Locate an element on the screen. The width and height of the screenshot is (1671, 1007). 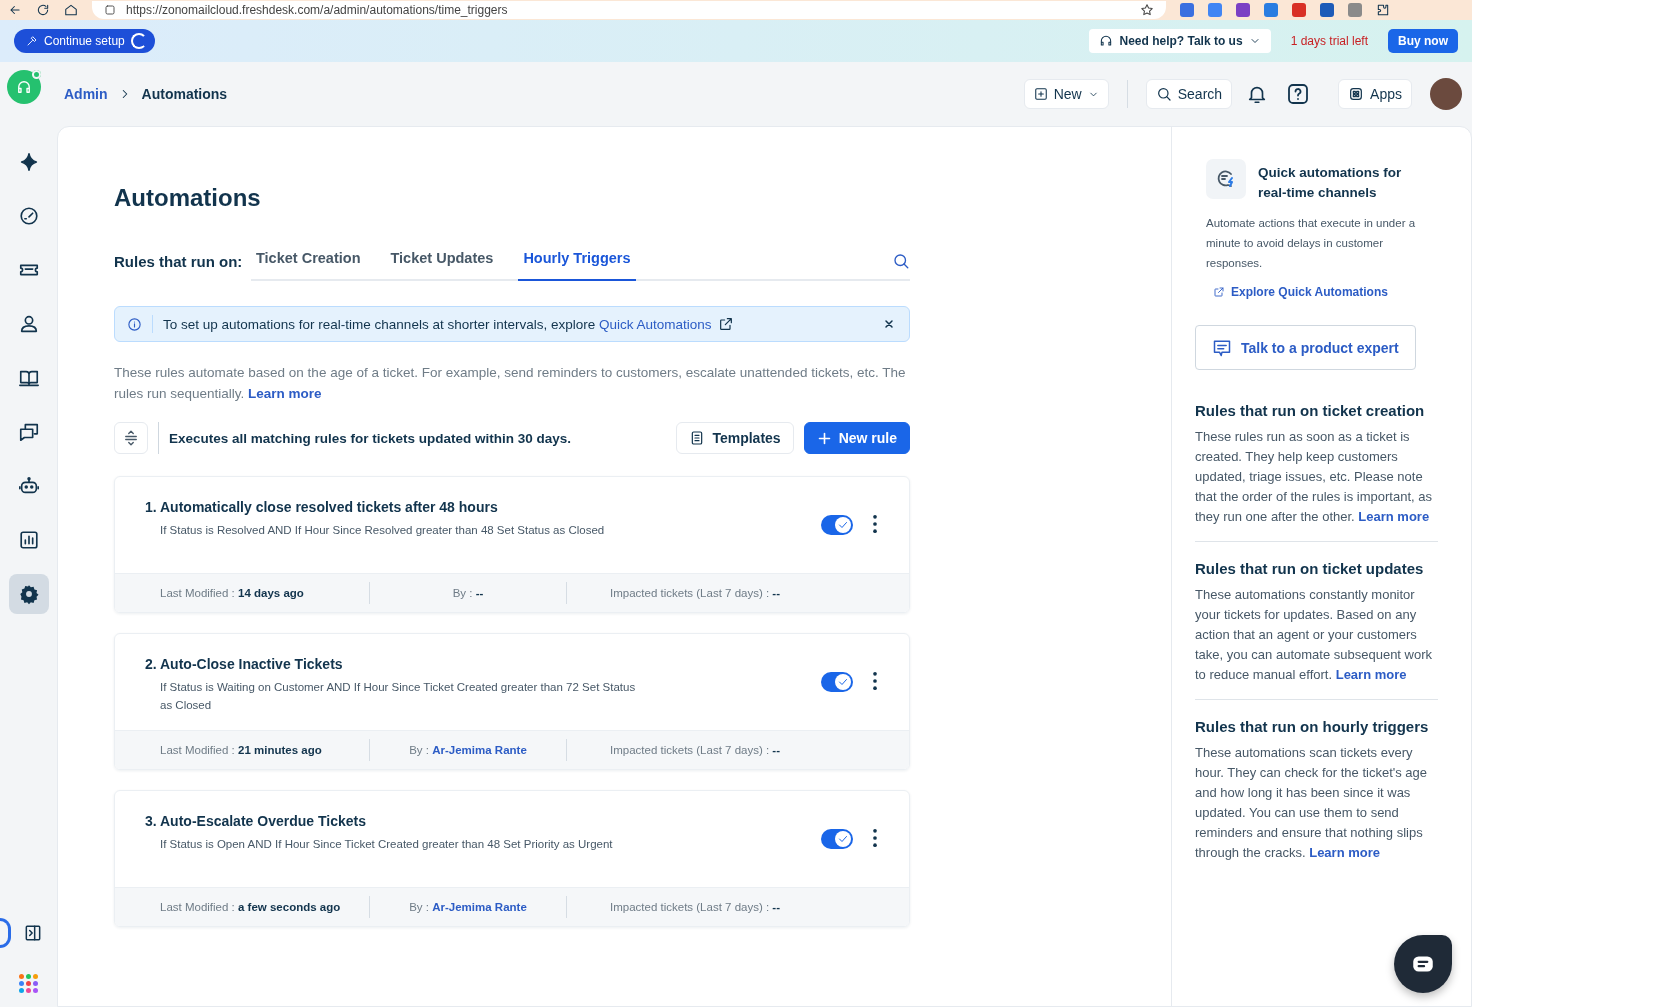
site-info-icon is located at coordinates (110, 10).